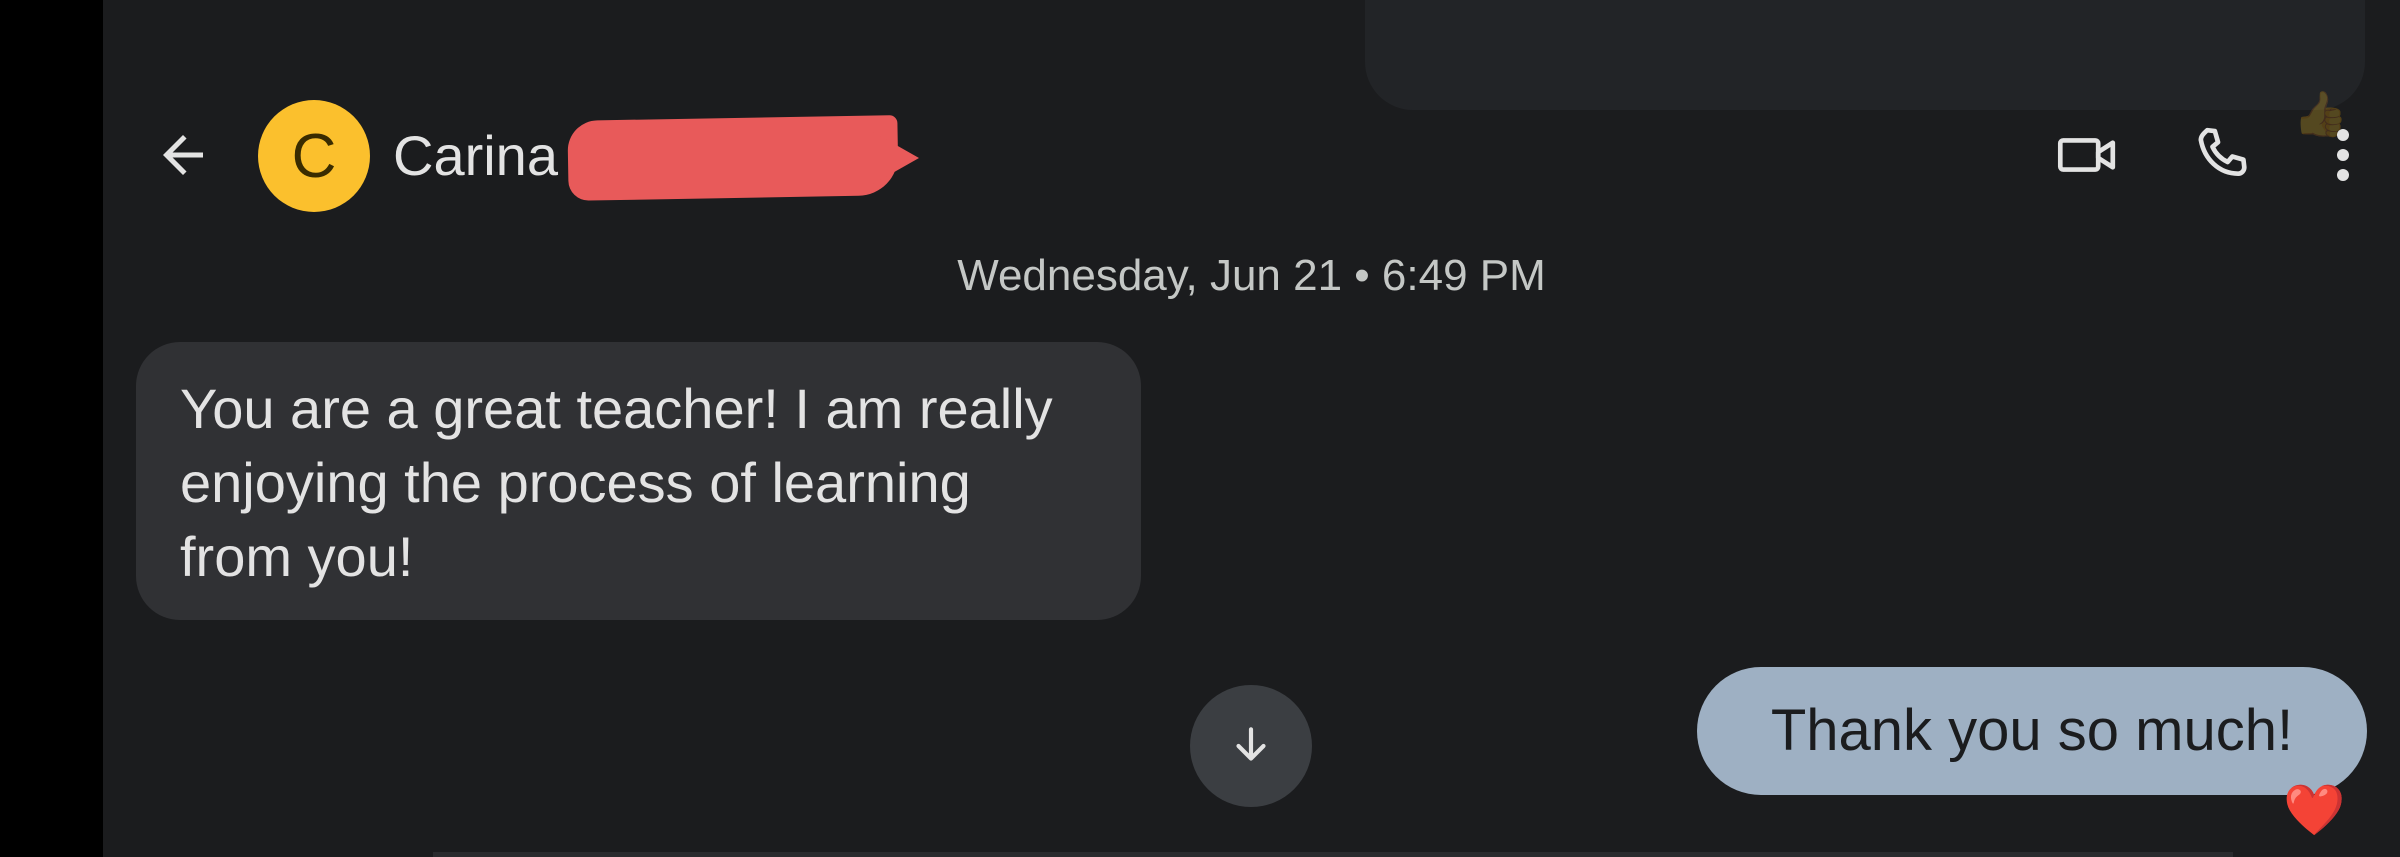 The image size is (2400, 857). I want to click on outgoing-message-text: Thank you so much!, so click(2032, 730).